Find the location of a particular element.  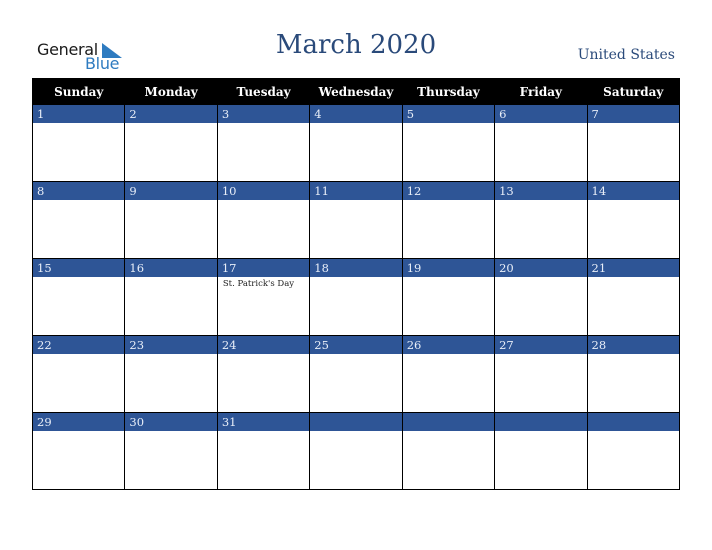

day-cell: 9 is located at coordinates (171, 220).